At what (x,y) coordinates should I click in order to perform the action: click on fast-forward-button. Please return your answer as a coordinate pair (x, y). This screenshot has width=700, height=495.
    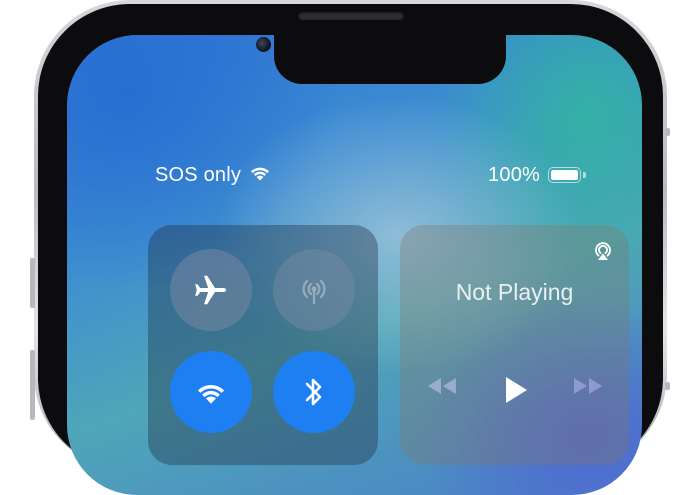
    Looking at the image, I should click on (588, 386).